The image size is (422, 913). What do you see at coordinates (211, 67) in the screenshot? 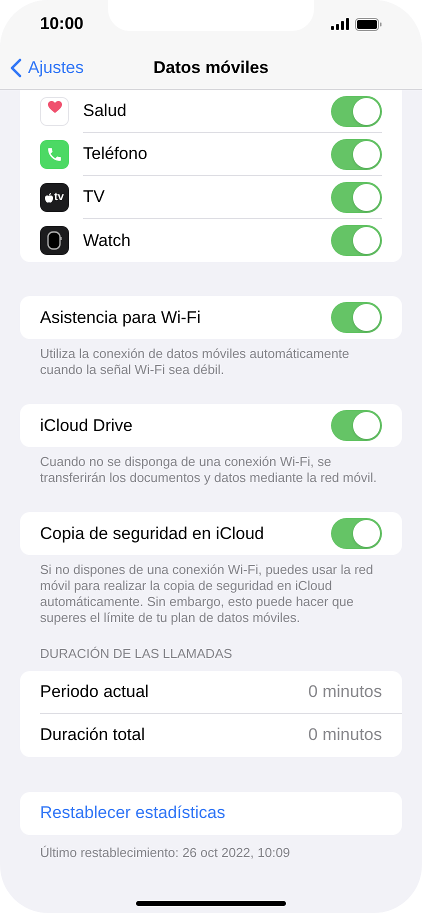
I see `page-title: Datos móviles` at bounding box center [211, 67].